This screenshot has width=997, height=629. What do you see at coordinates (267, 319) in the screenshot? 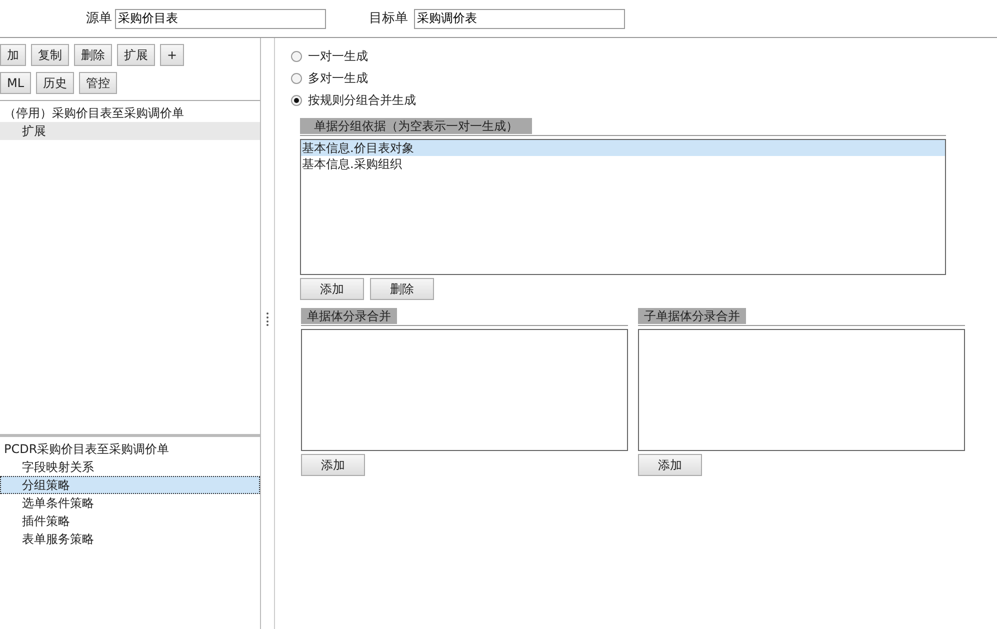
I see `splitter-handle-icon` at bounding box center [267, 319].